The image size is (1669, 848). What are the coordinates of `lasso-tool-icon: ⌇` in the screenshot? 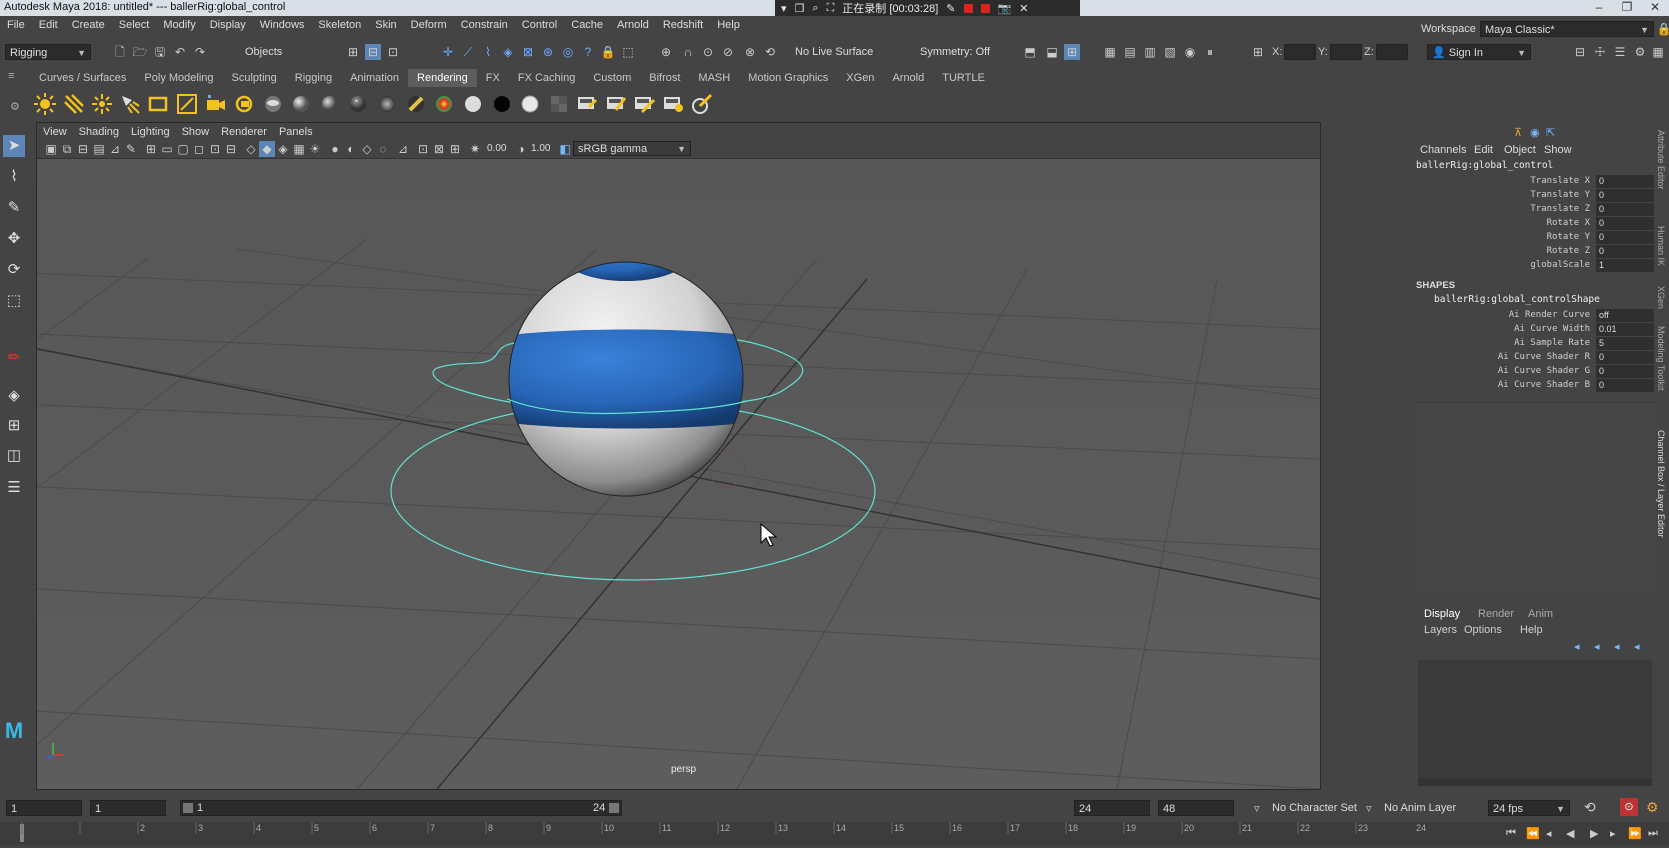 It's located at (14, 177).